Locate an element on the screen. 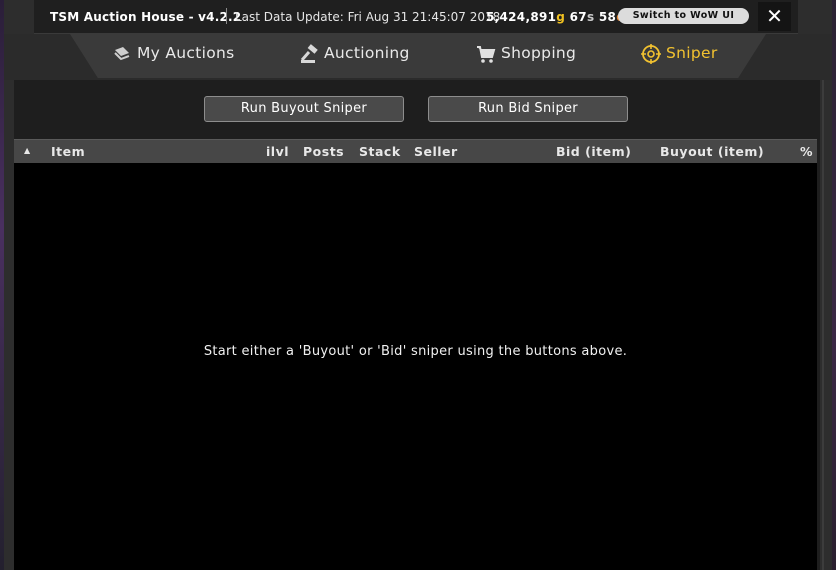  column-header-percent: % is located at coordinates (806, 151).